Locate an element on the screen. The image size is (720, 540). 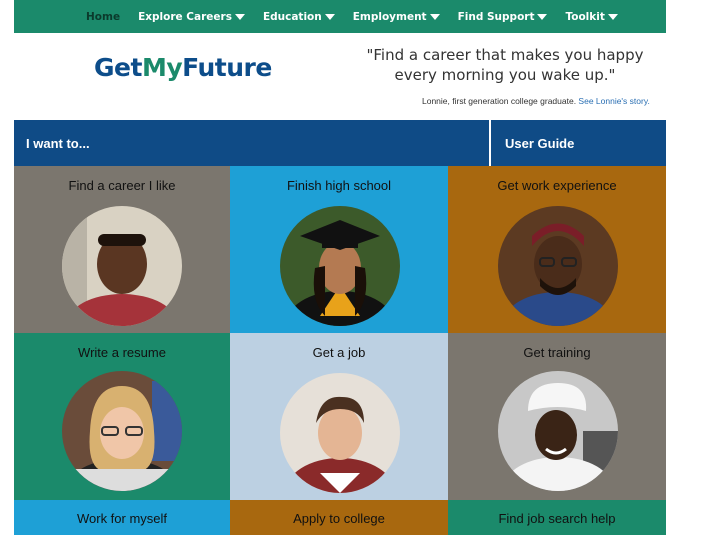
tile-label: Get work experience is located at coordinates (557, 185).